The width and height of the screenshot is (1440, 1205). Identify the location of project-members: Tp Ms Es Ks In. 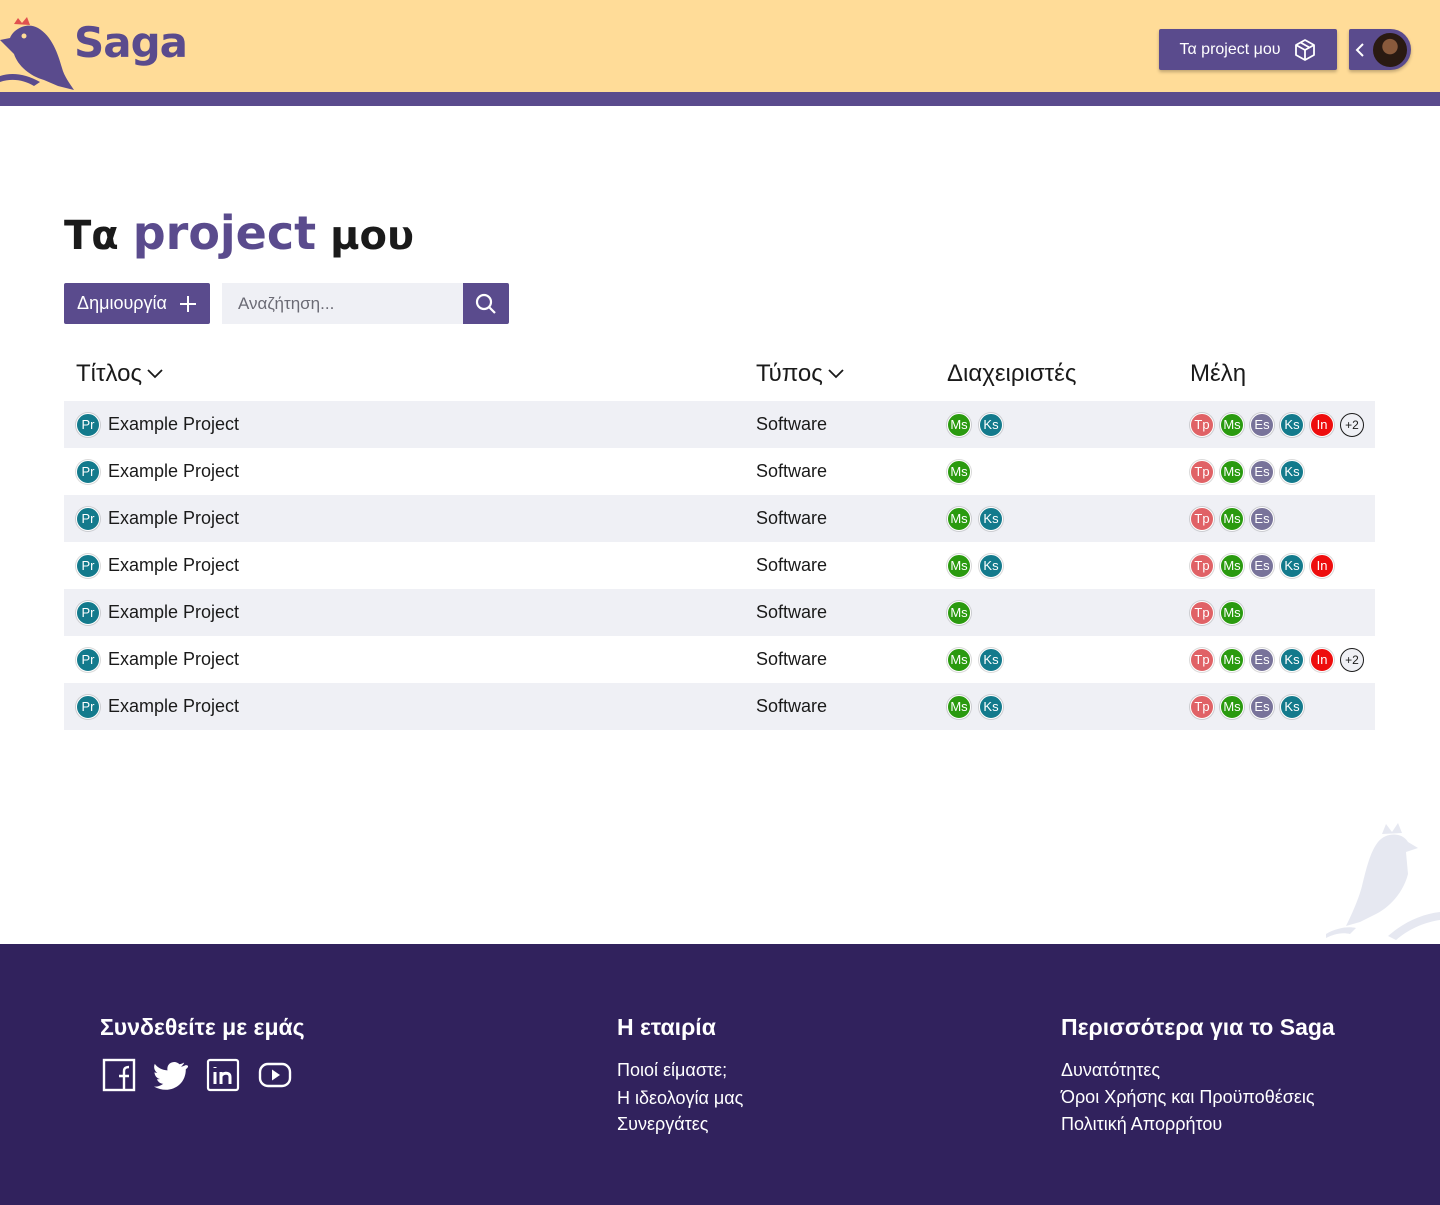
(1262, 565).